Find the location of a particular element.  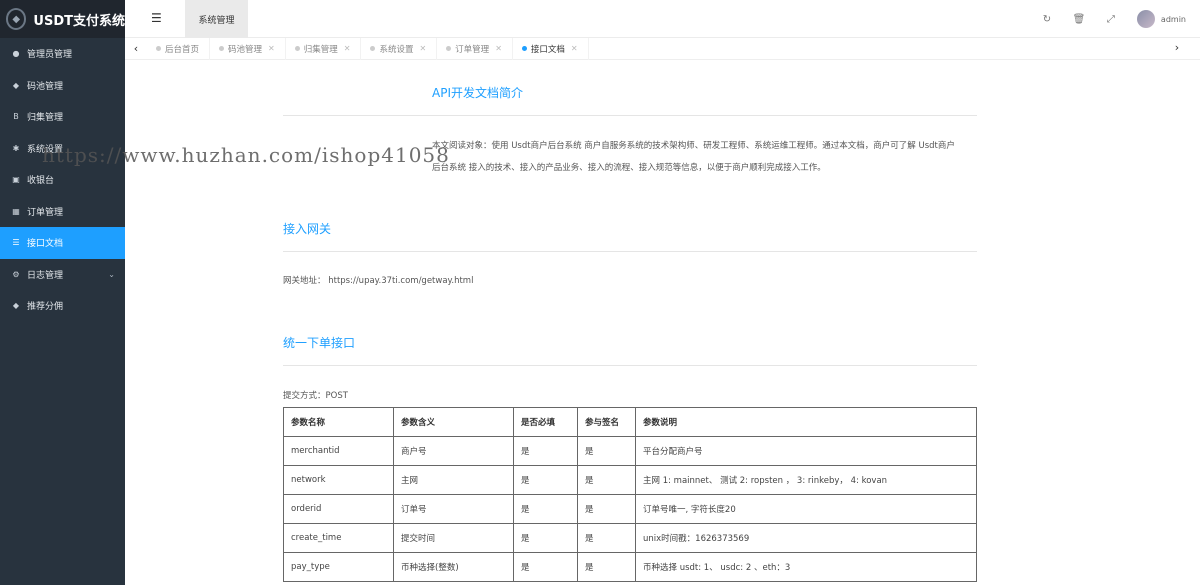

sidebar-item-code-pool: ◆ 码池管理 is located at coordinates (62, 86).